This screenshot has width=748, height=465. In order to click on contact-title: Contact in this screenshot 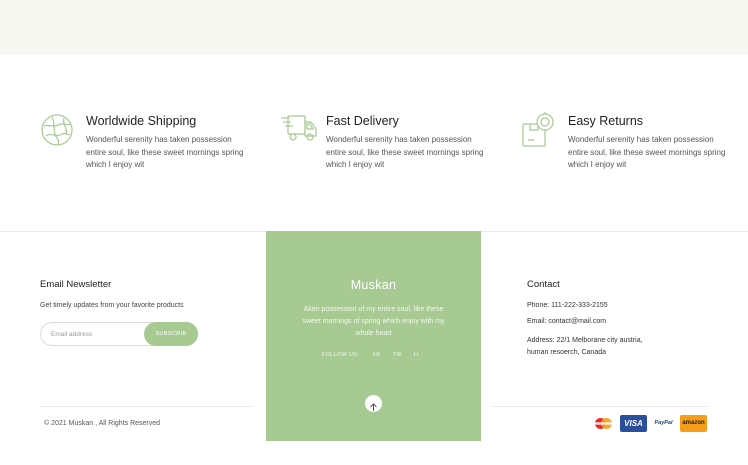, I will do `click(543, 284)`.